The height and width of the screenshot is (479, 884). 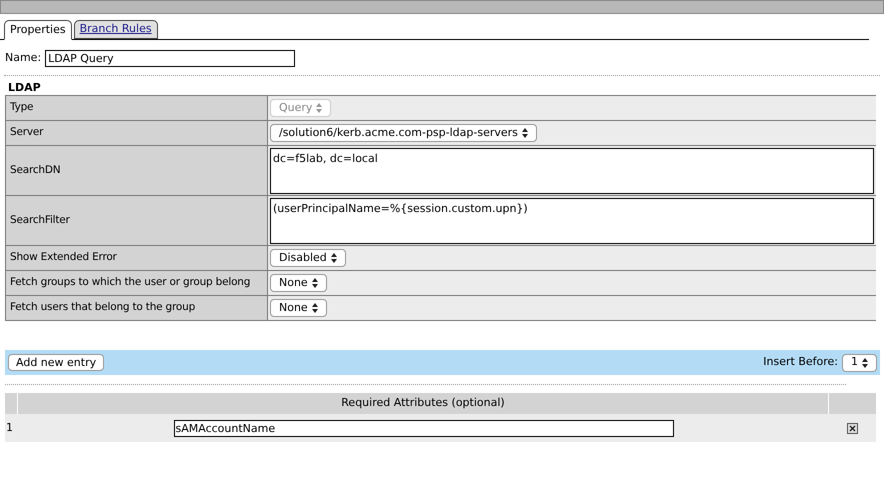 I want to click on property-label: SearchDN, so click(x=137, y=170).